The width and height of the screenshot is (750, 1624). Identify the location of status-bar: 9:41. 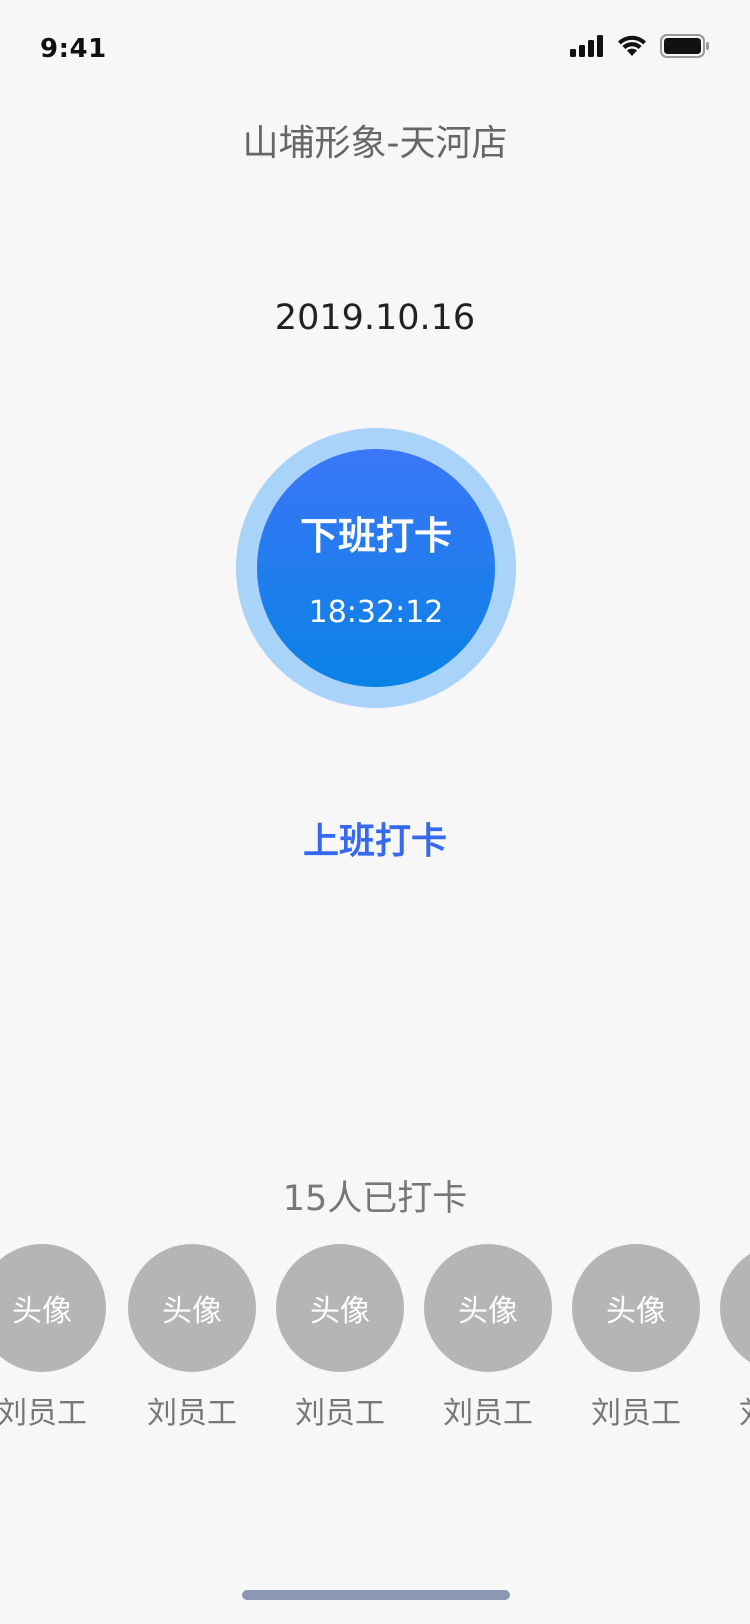
(375, 48).